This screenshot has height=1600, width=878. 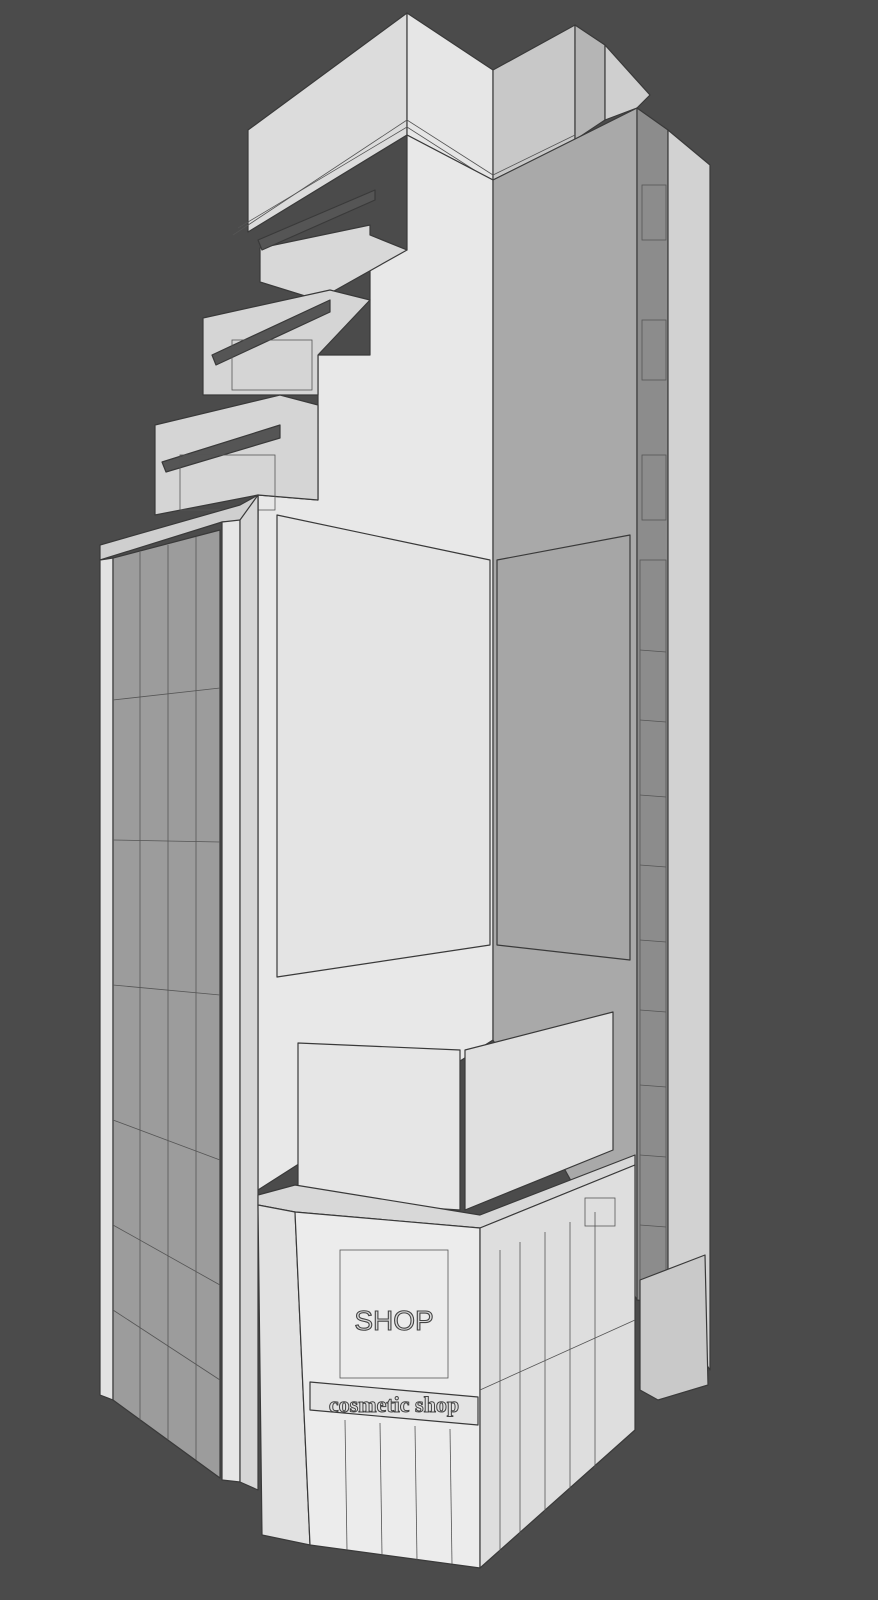 What do you see at coordinates (179, 992) in the screenshot?
I see `left-block` at bounding box center [179, 992].